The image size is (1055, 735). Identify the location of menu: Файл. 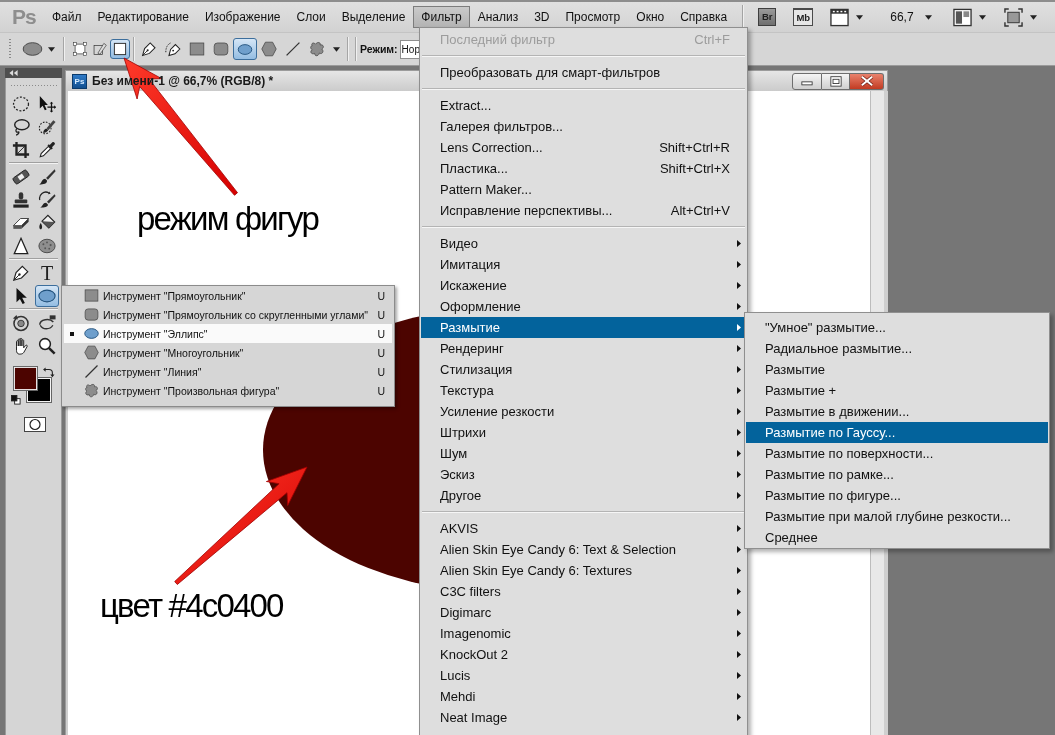
(67, 17).